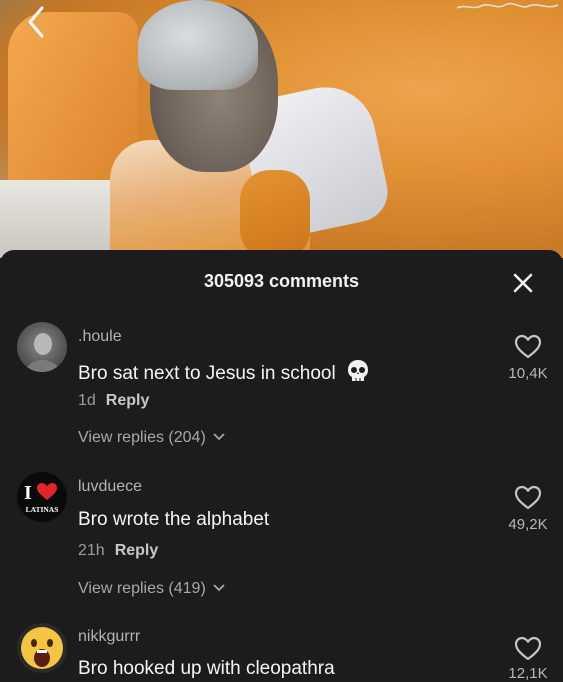 The image size is (563, 682). Describe the element at coordinates (38, 22) in the screenshot. I see `chevron-left-icon` at that location.